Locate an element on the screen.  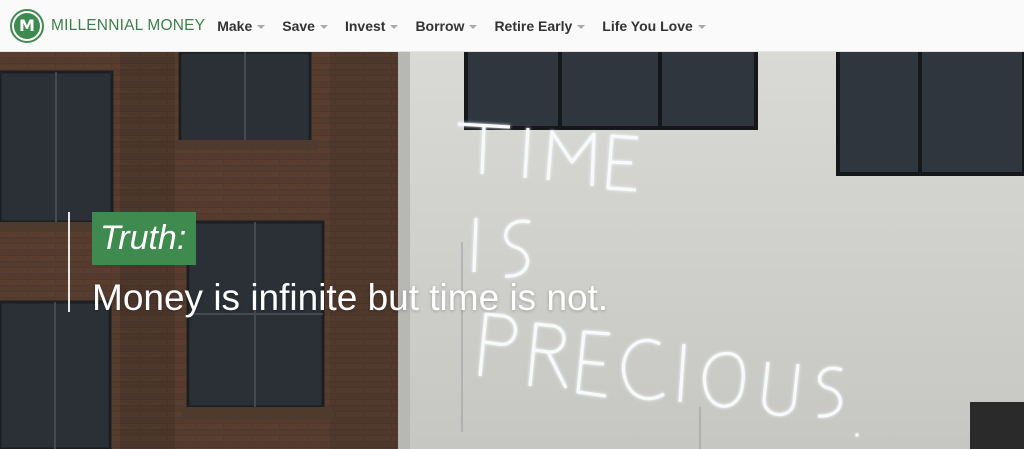
nav-item-label: Life You Love is located at coordinates (647, 25).